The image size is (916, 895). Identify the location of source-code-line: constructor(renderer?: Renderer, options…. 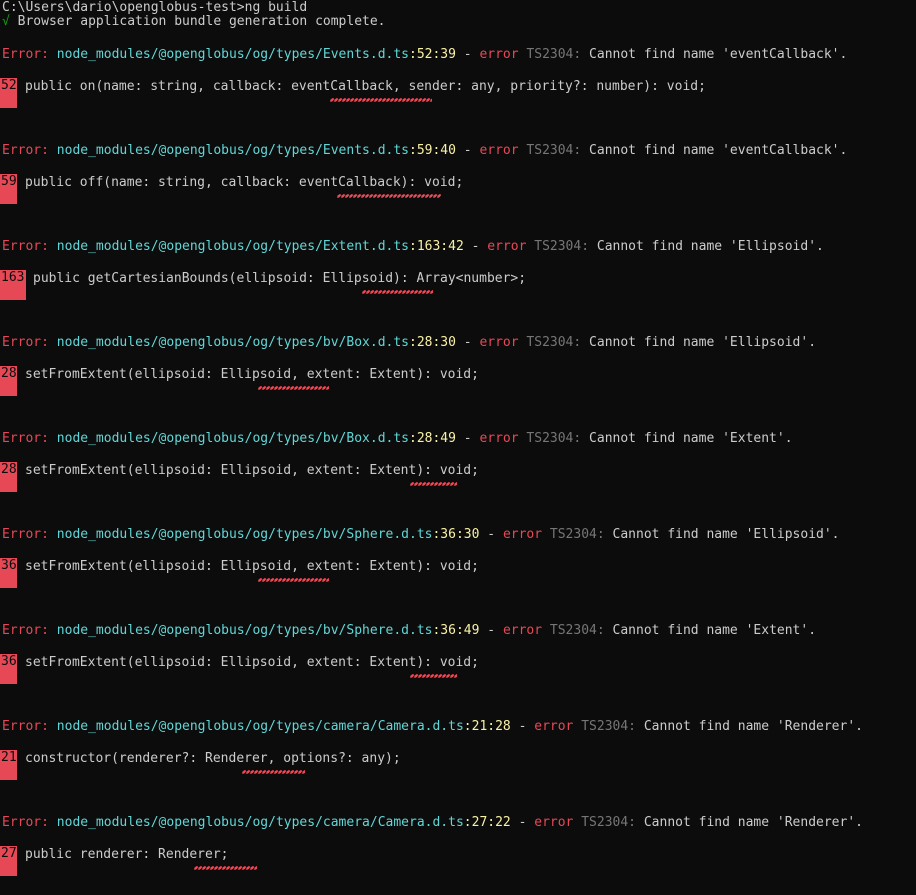
(213, 758).